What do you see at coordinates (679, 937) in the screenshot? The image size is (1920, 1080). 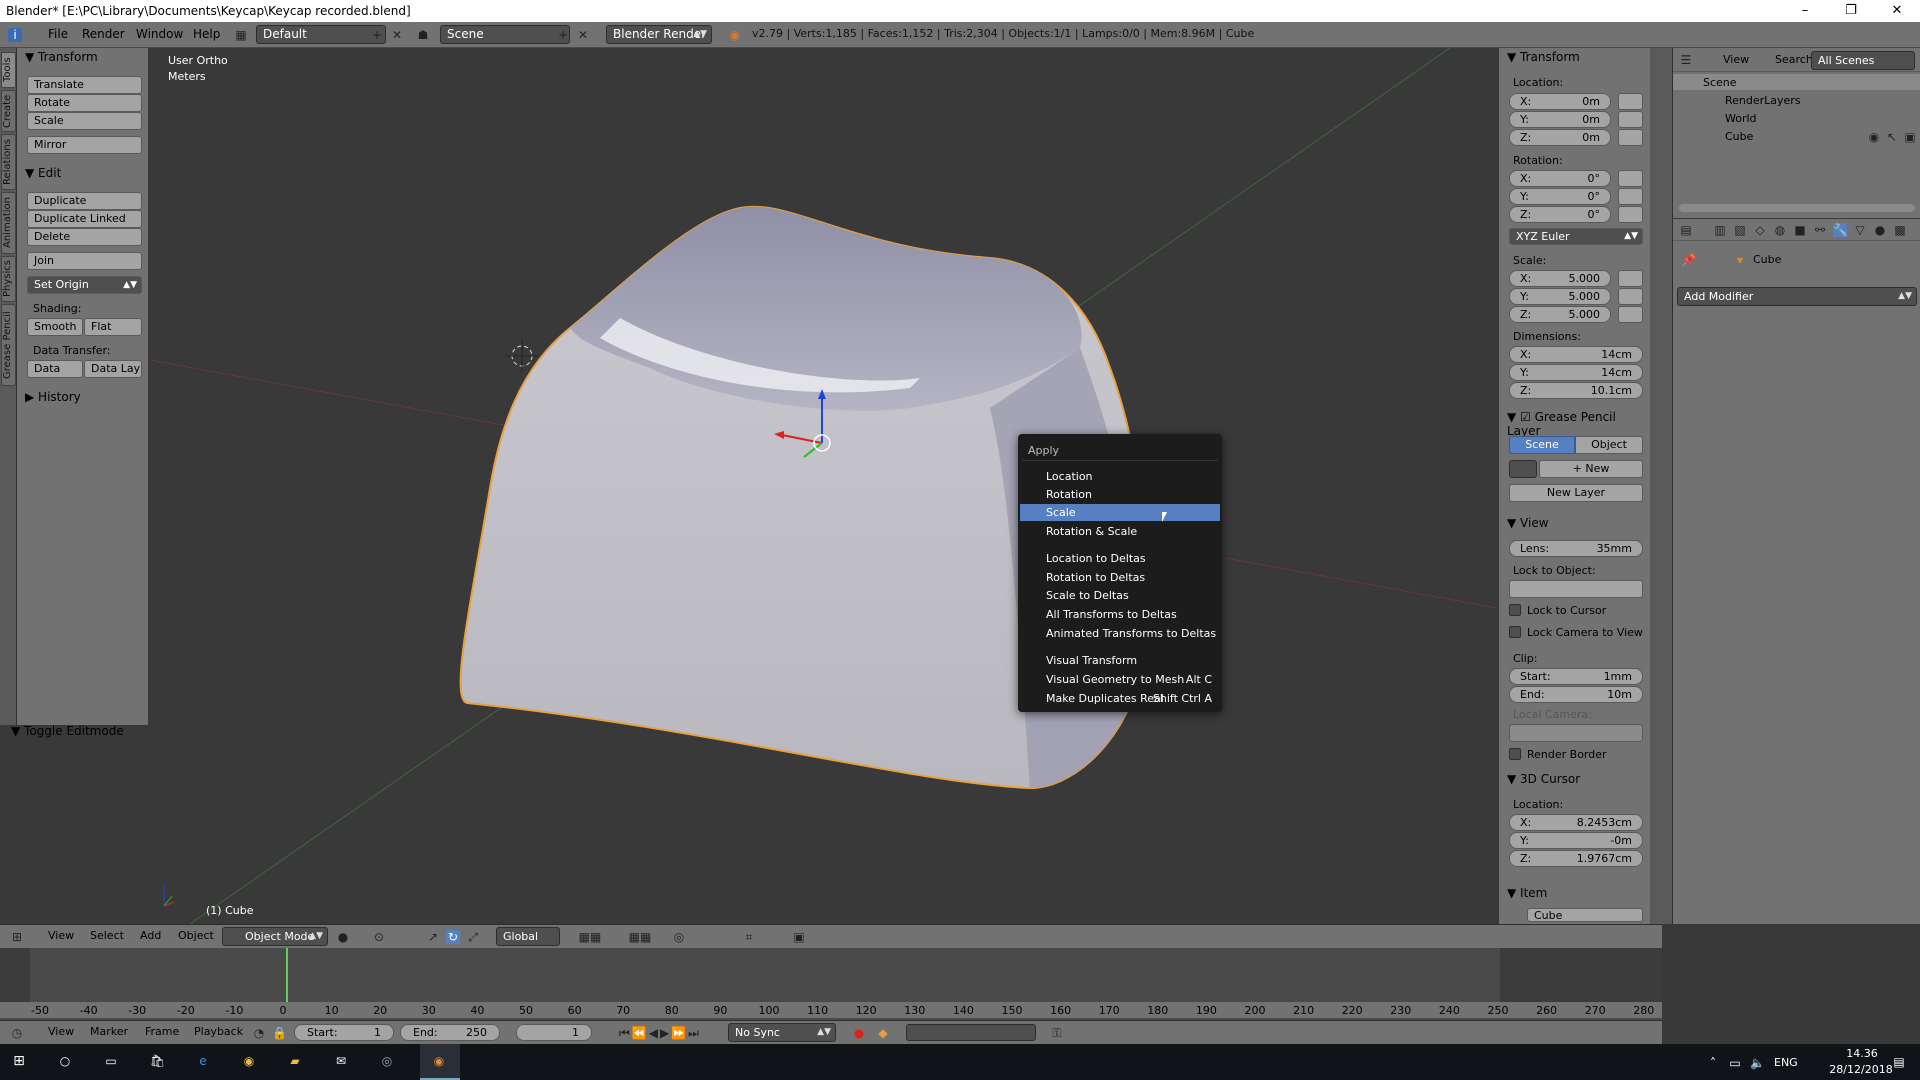 I see `proportional-edit-icon: ◎` at bounding box center [679, 937].